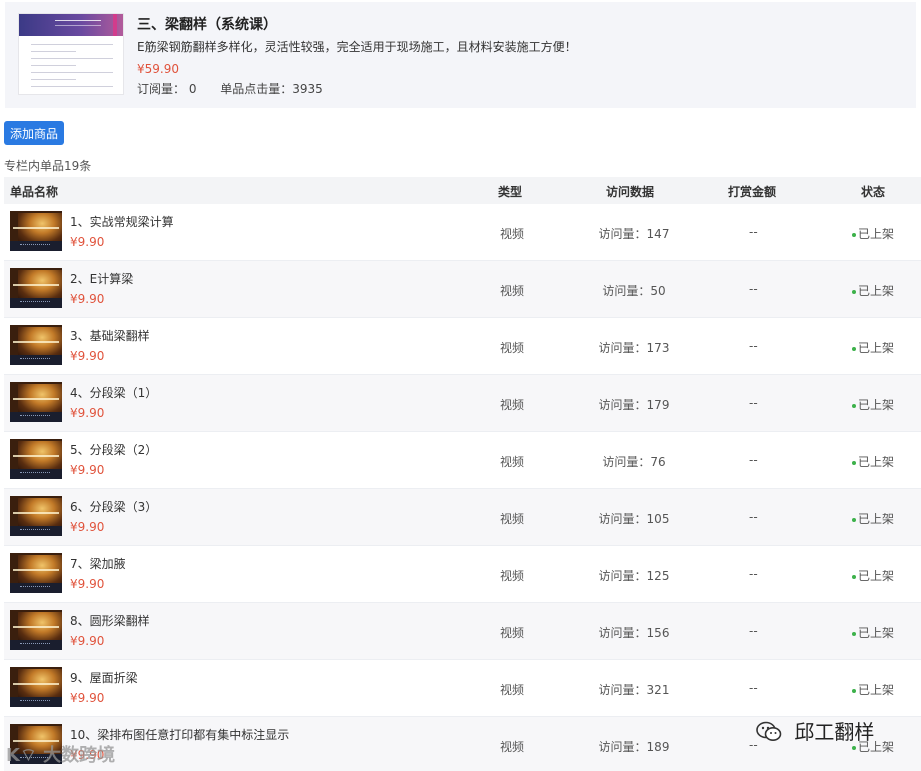 This screenshot has width=921, height=771. I want to click on cover-banner, so click(71, 25).